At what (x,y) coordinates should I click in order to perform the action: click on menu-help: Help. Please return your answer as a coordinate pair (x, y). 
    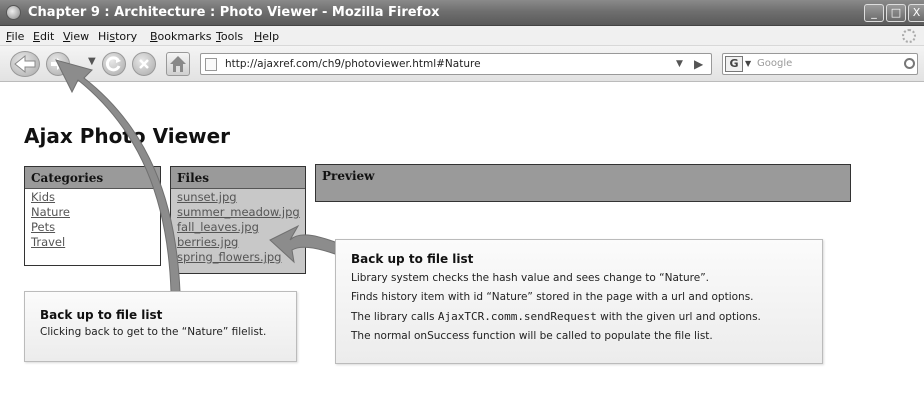
    Looking at the image, I should click on (266, 36).